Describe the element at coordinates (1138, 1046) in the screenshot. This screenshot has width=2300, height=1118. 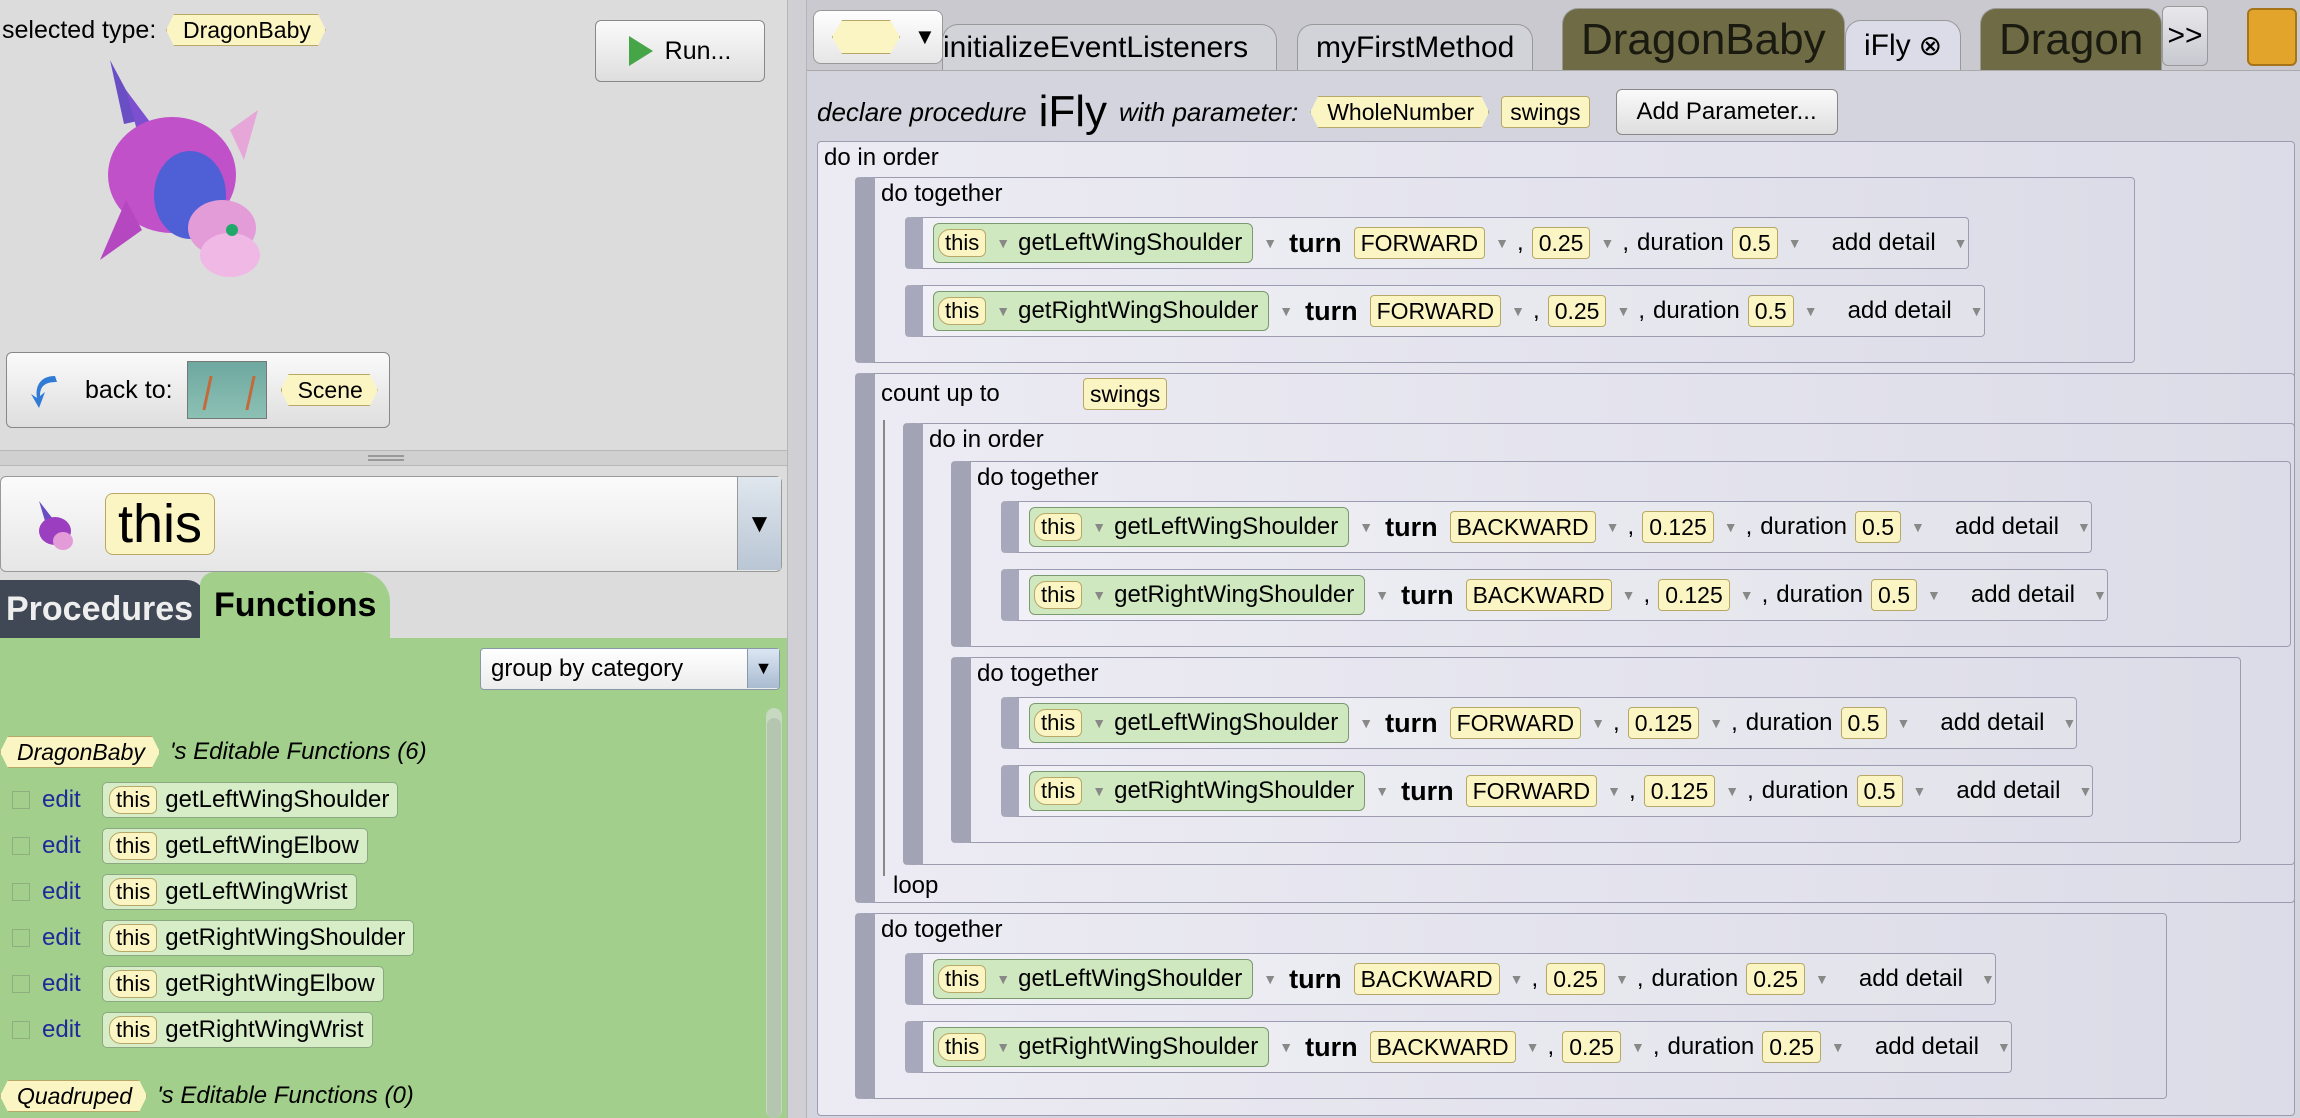
I see `function-name: getRightWingShoulder` at that location.